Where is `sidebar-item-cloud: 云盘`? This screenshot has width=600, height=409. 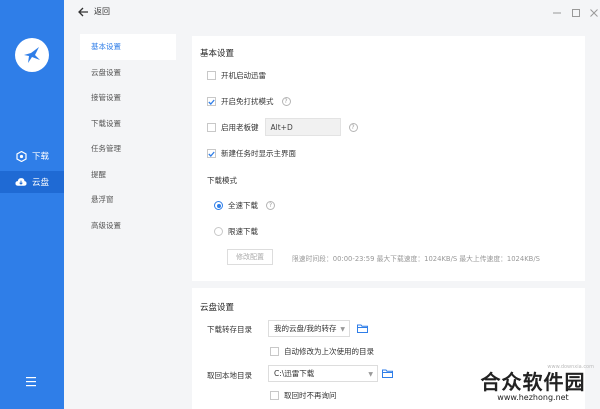
sidebar-item-cloud: 云盘 is located at coordinates (32, 182).